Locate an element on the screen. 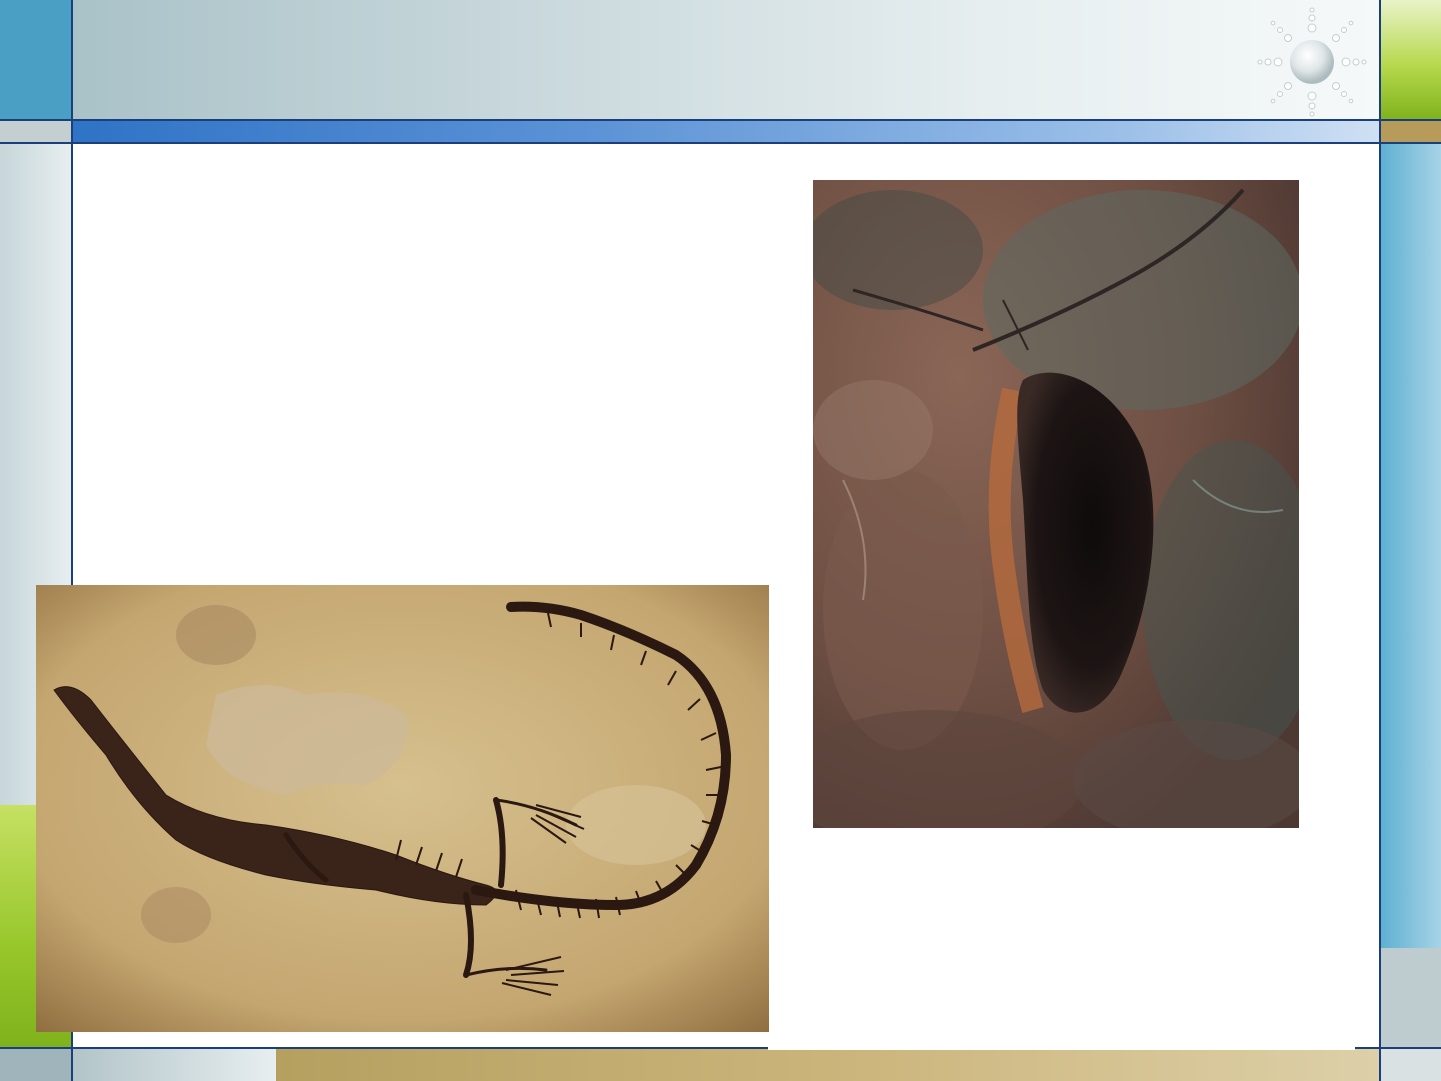 This screenshot has width=1441, height=1081. footer-band-light is located at coordinates (174, 1064).